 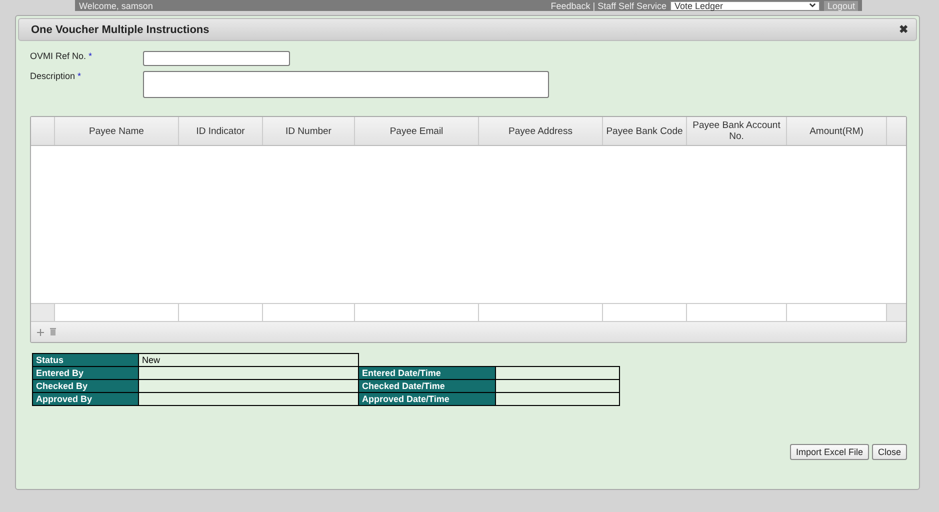 What do you see at coordinates (53, 332) in the screenshot?
I see `trash-icon` at bounding box center [53, 332].